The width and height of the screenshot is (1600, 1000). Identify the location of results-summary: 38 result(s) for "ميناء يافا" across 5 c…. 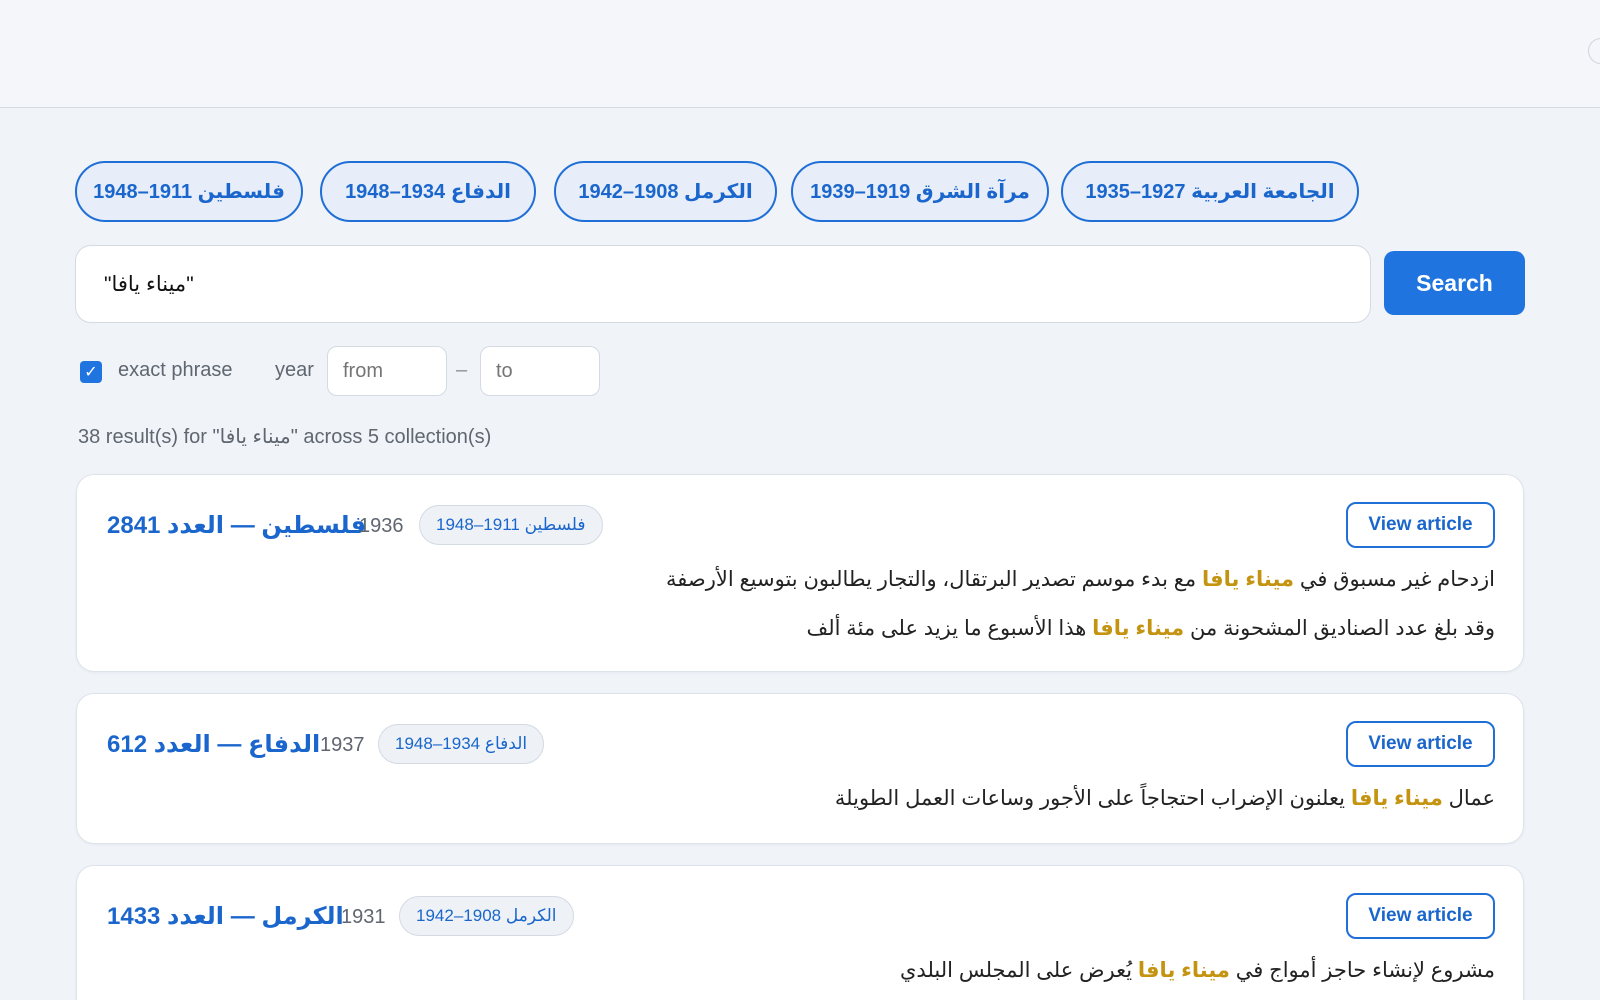
(285, 437).